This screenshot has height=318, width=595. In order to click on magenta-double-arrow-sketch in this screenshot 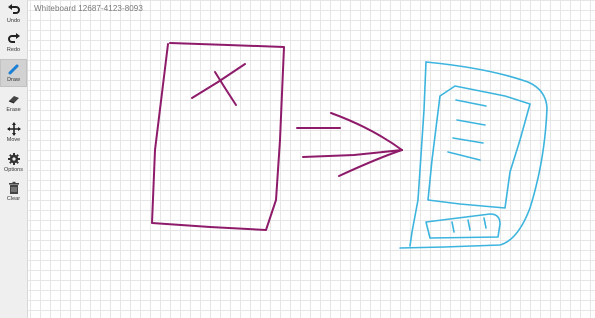, I will do `click(349, 144)`.